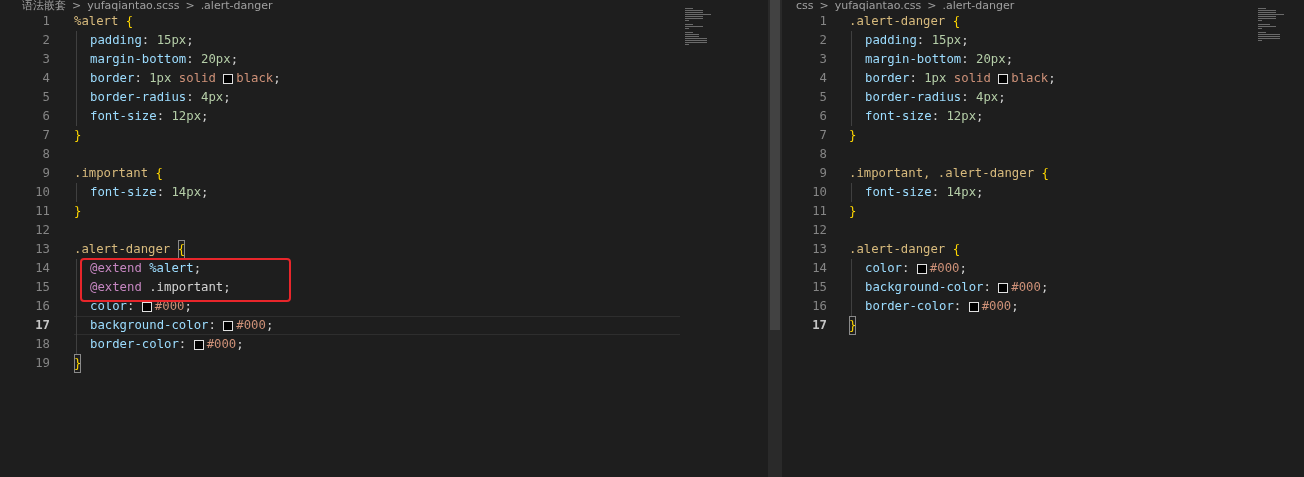 Image resolution: width=1304 pixels, height=477 pixels. I want to click on line-number: 6, so click(823, 116).